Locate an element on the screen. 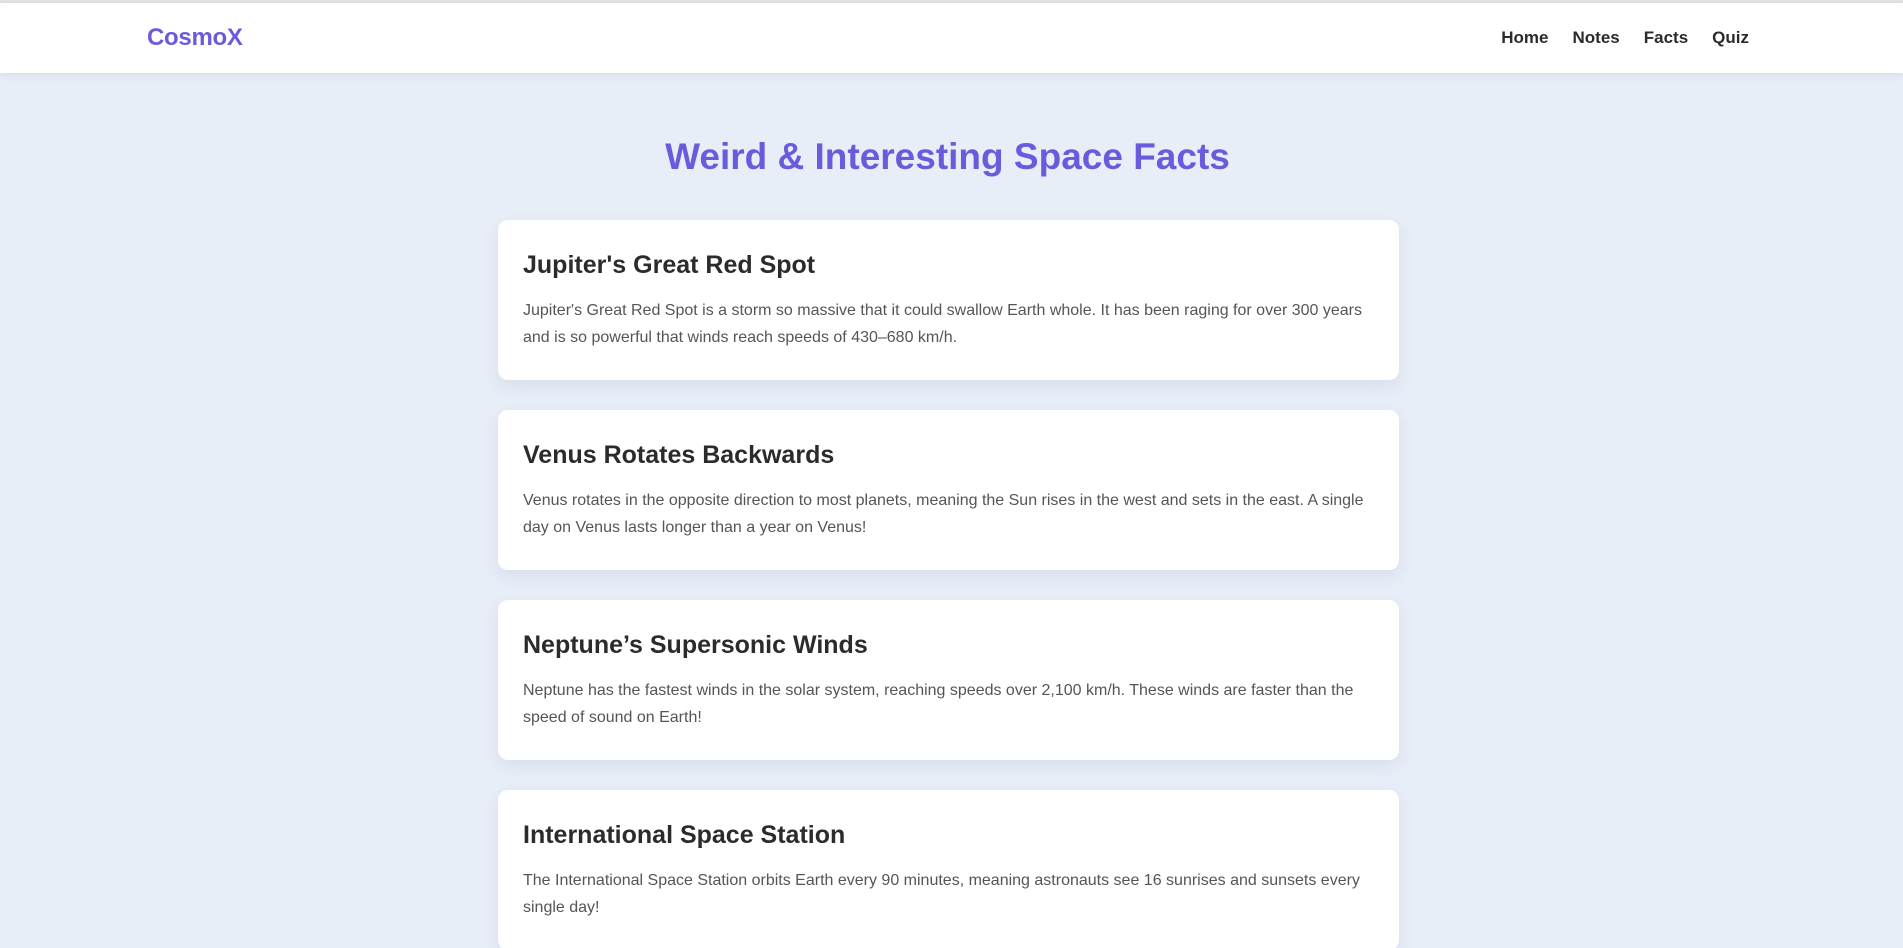 The height and width of the screenshot is (948, 1903). navbar: CosmoX Home Notes Facts Quiz is located at coordinates (951, 38).